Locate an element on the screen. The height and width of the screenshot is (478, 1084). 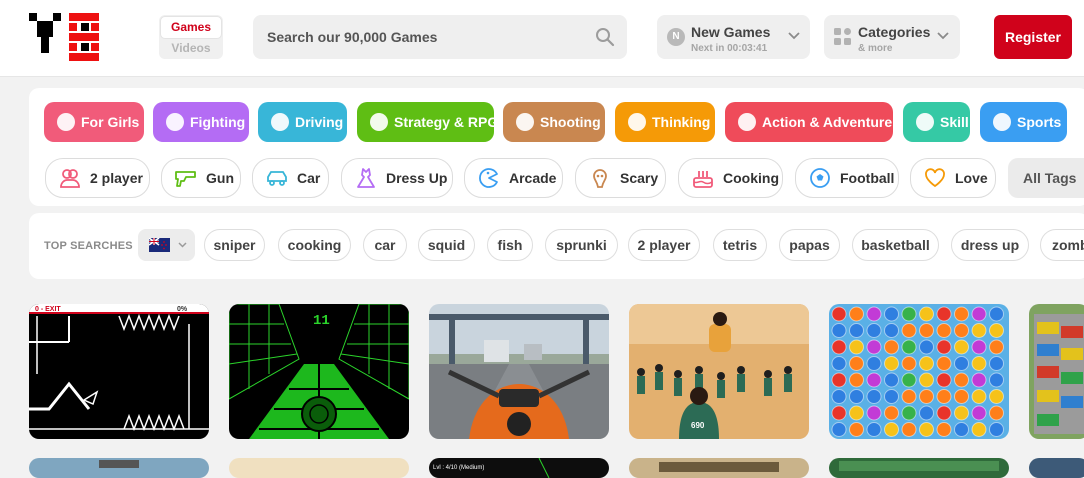
new-games-countdown: Next in 00:03:41 is located at coordinates (729, 48).